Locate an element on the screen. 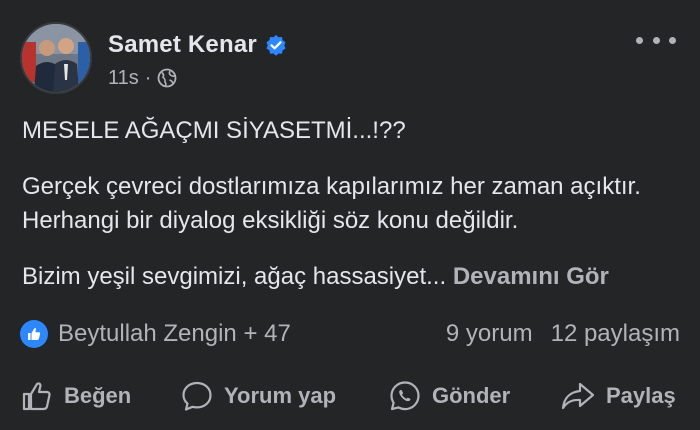 This screenshot has height=430, width=700. post-meta: 11s · is located at coordinates (142, 78).